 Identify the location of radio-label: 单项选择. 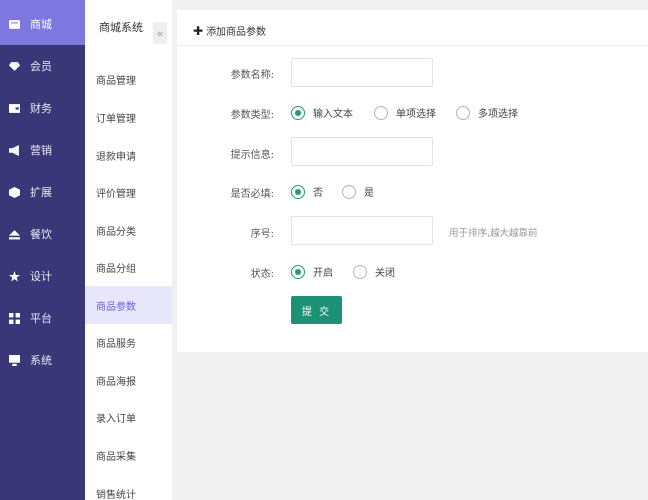
(416, 114).